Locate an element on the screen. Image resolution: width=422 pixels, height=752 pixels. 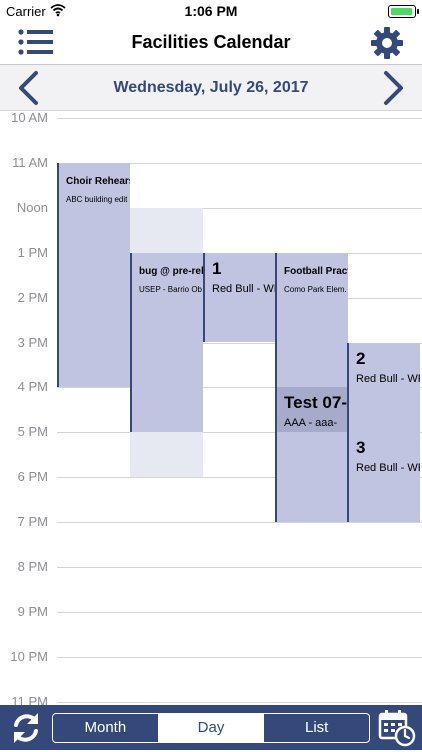
tab-list: List is located at coordinates (316, 728).